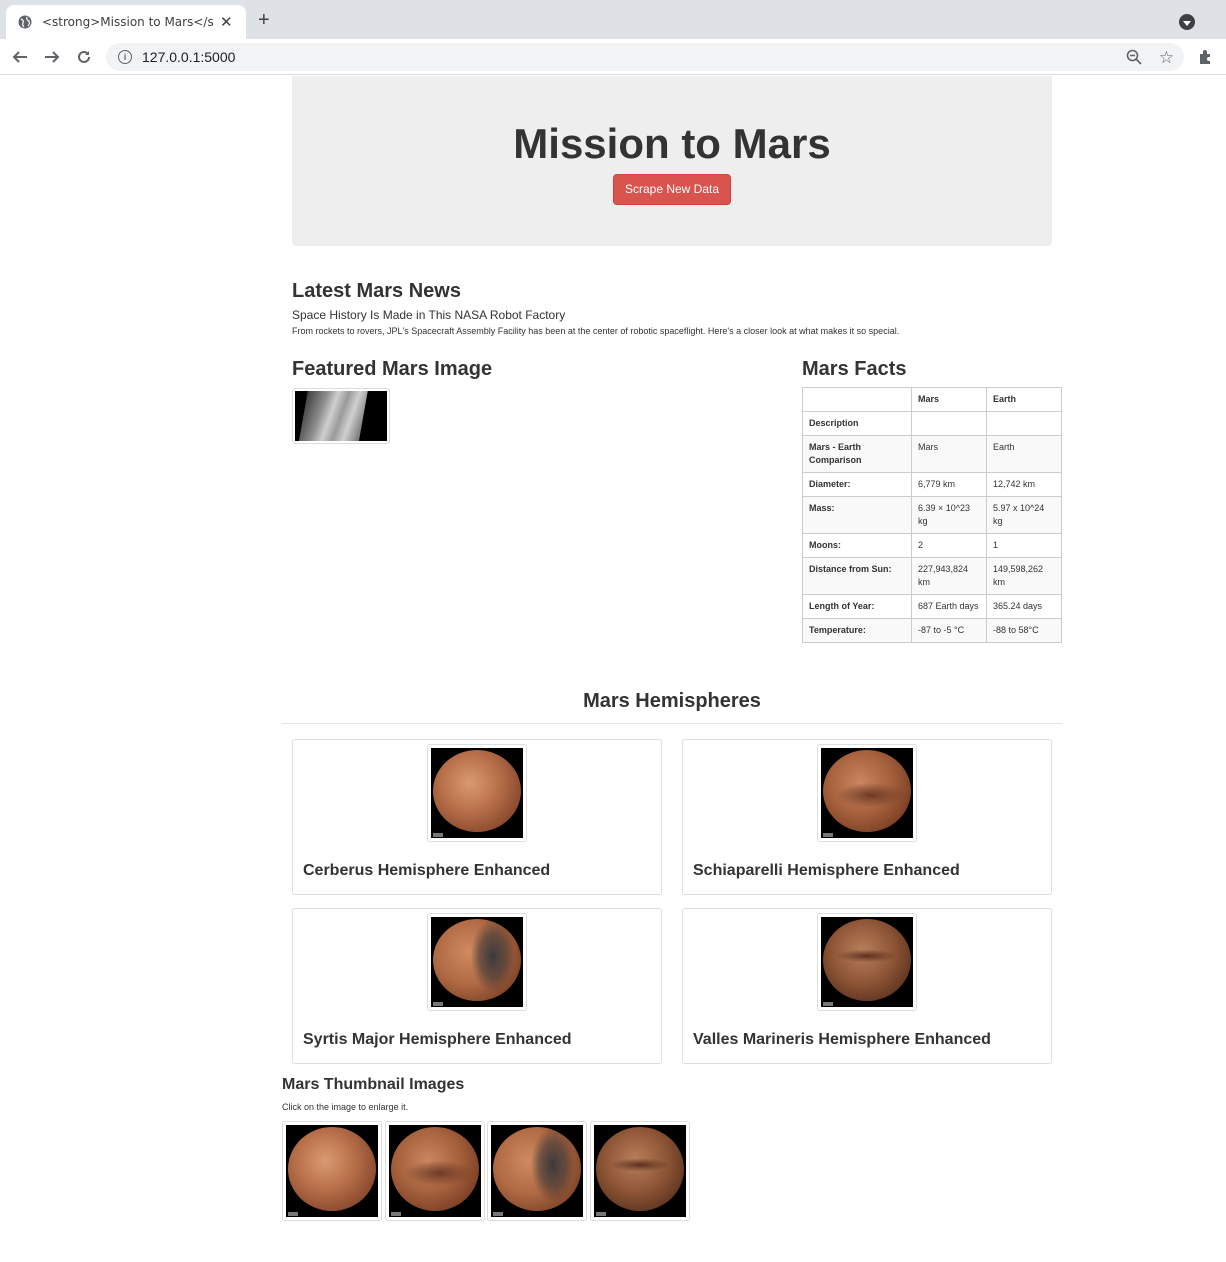  What do you see at coordinates (672, 701) in the screenshot?
I see `hemispheres-heading: Mars Hemispheres` at bounding box center [672, 701].